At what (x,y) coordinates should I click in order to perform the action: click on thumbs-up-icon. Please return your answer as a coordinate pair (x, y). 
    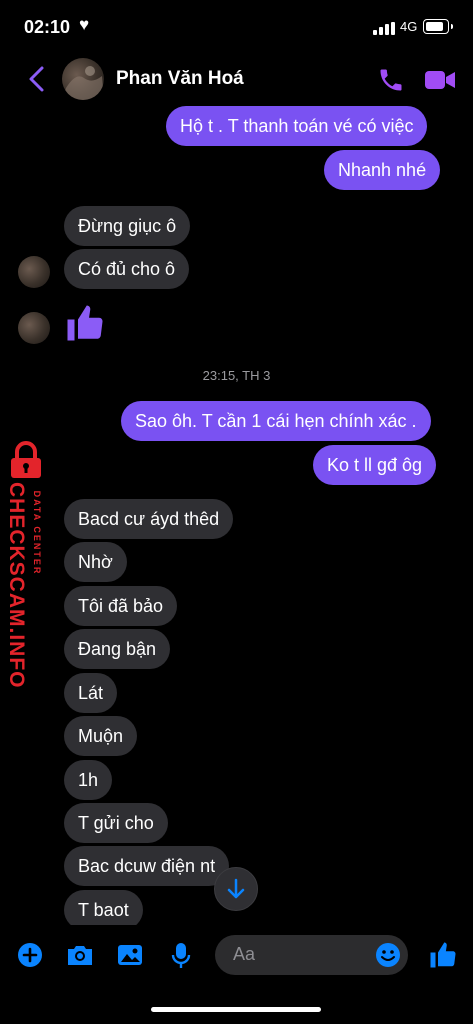
    Looking at the image, I should click on (85, 323).